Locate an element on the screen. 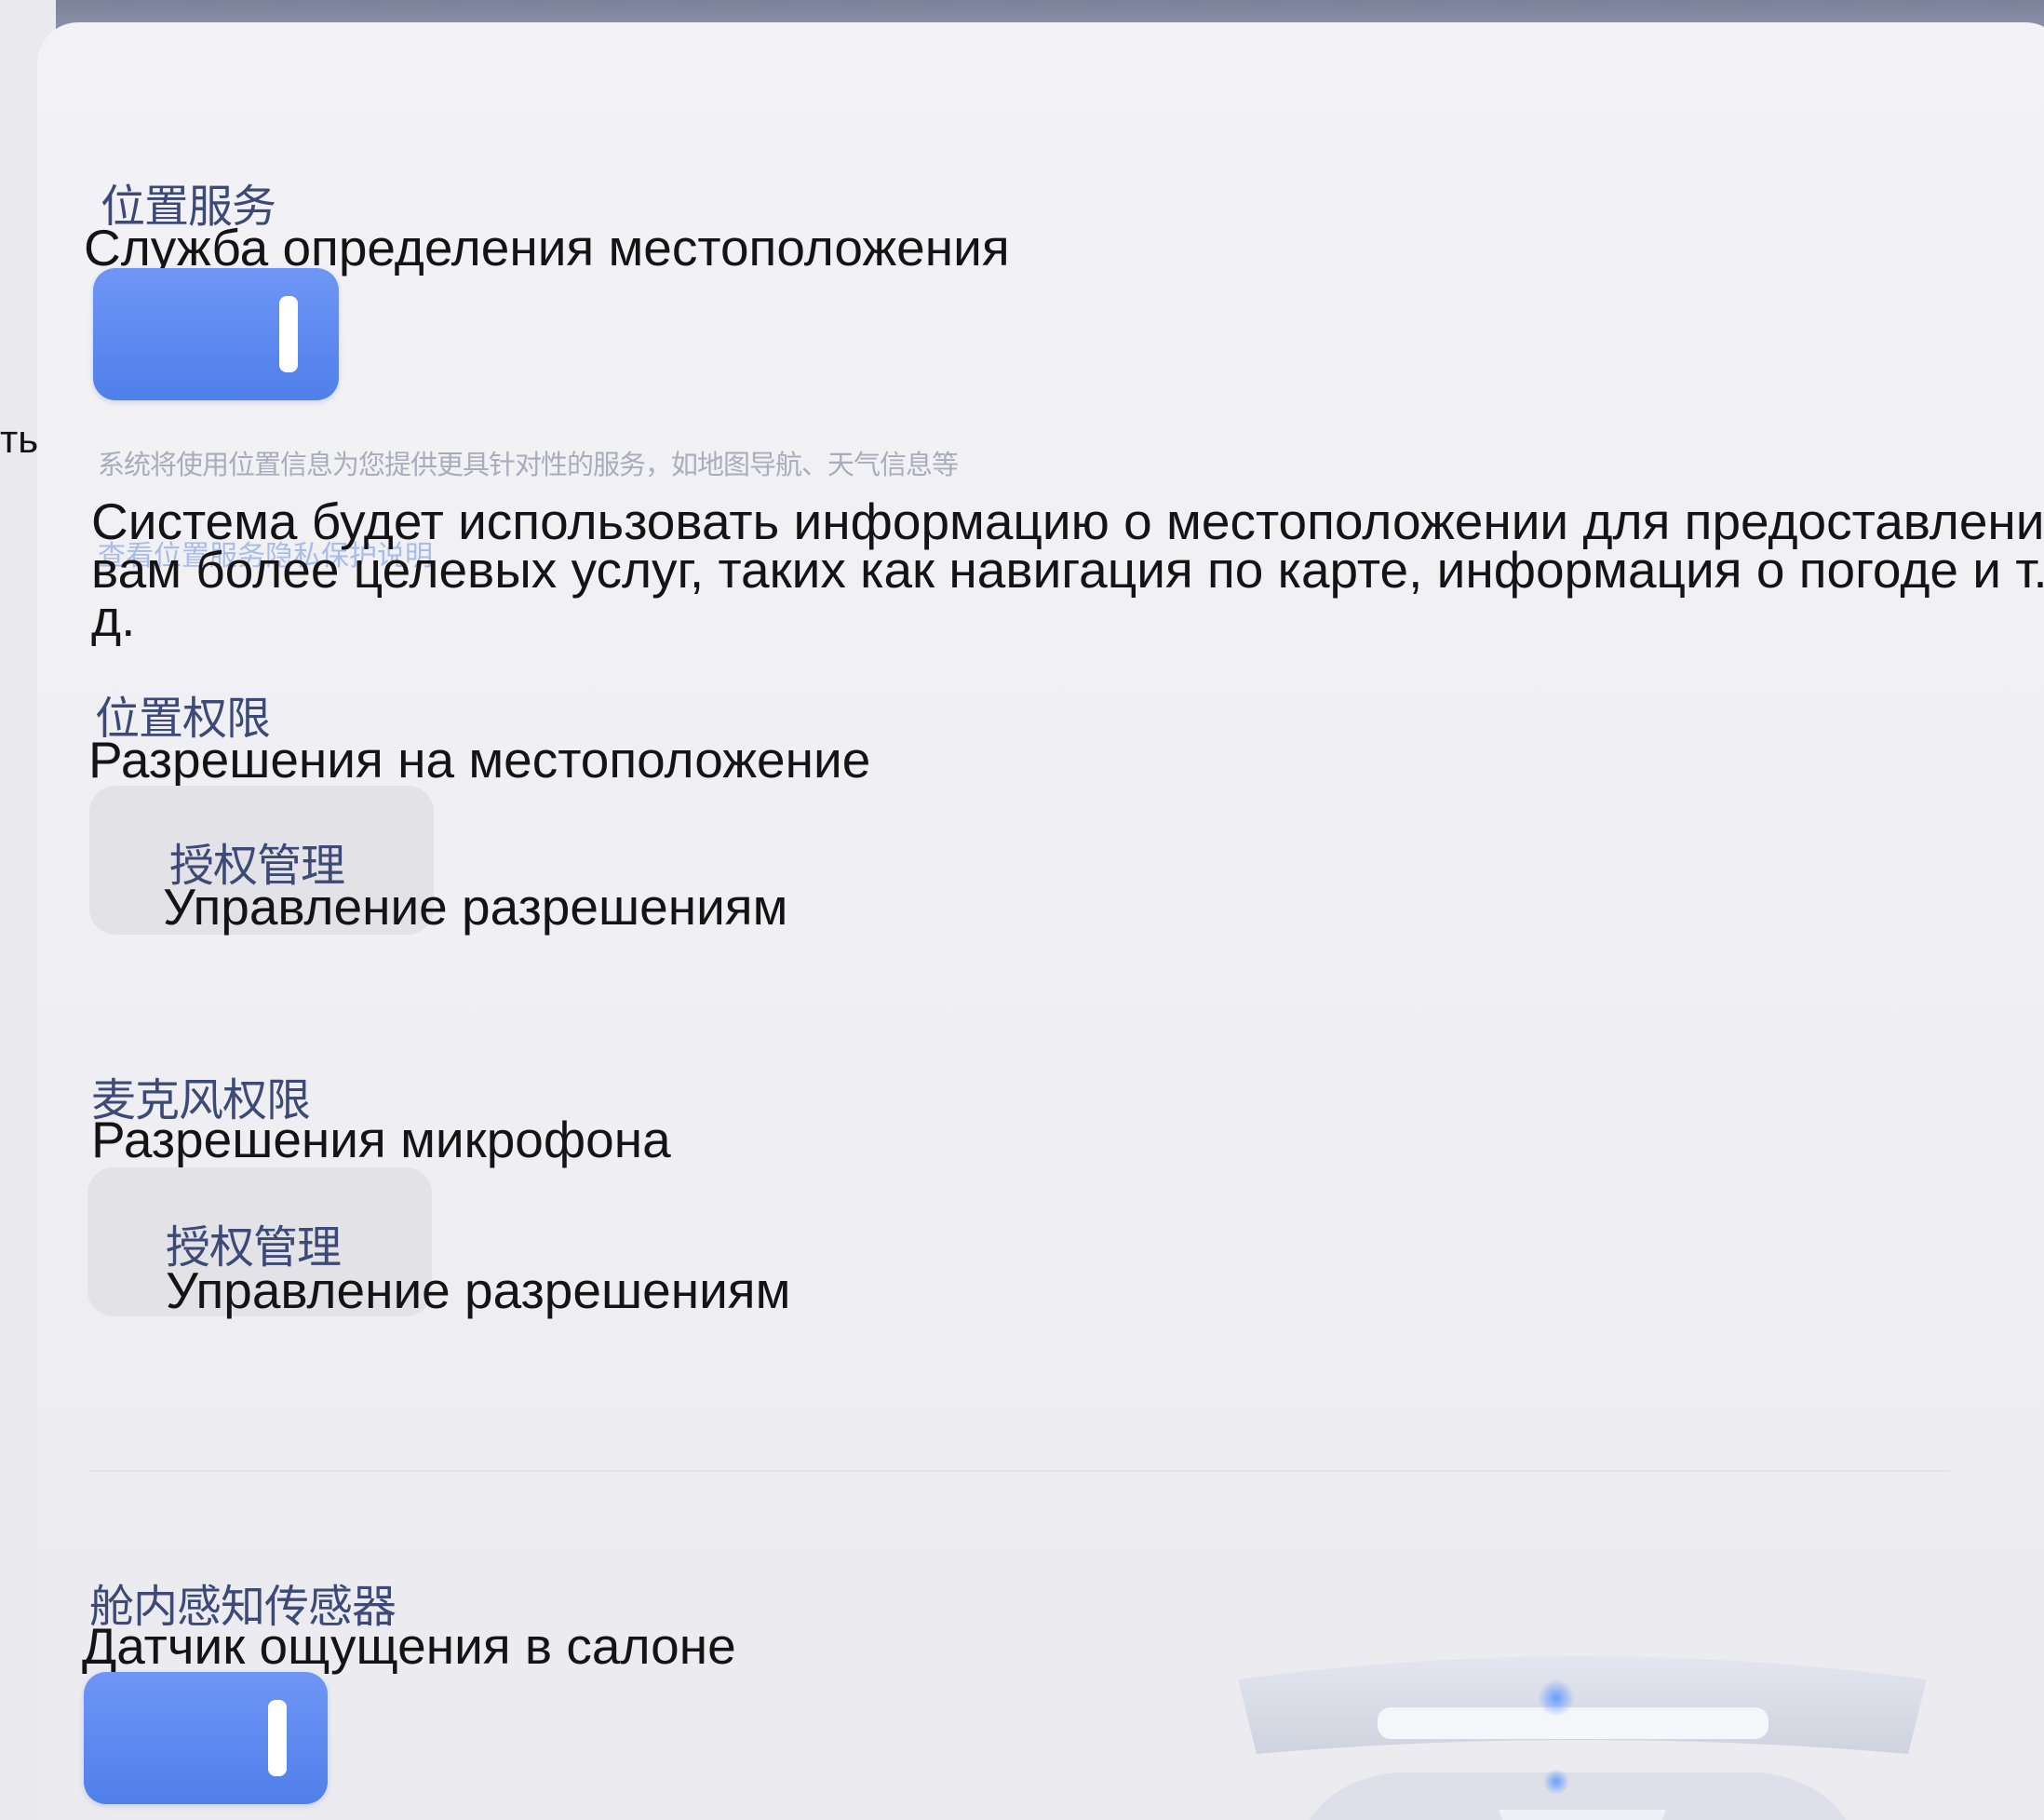  left-menu-cut-text: ть is located at coordinates (19, 439).